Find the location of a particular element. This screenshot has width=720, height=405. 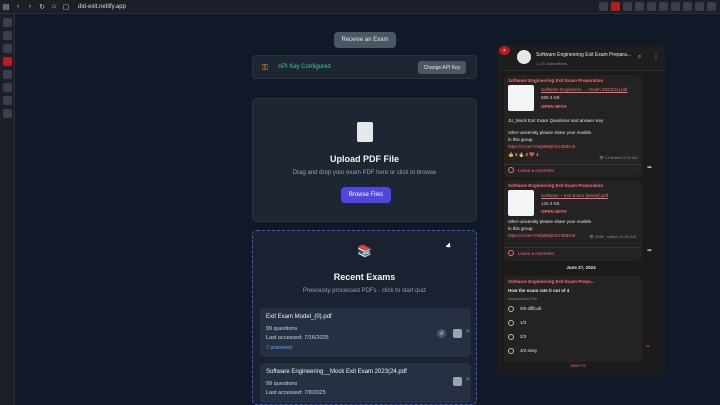

browser-sidebar is located at coordinates (7, 209).